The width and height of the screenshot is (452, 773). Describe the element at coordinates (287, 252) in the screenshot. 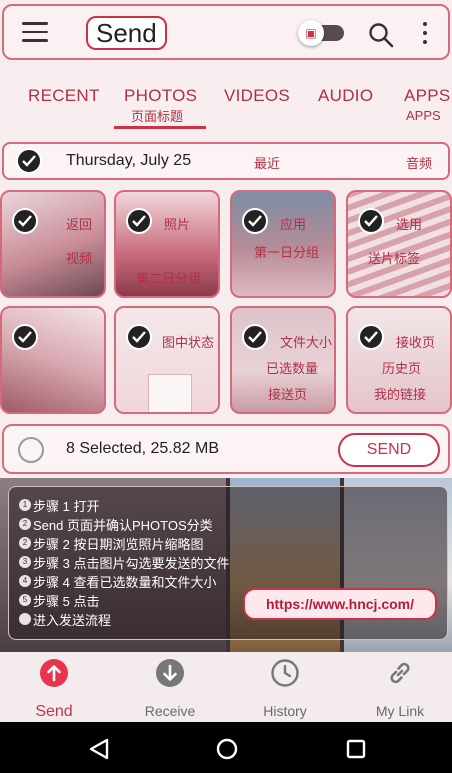

I see `tile-label: 第一日分组` at that location.